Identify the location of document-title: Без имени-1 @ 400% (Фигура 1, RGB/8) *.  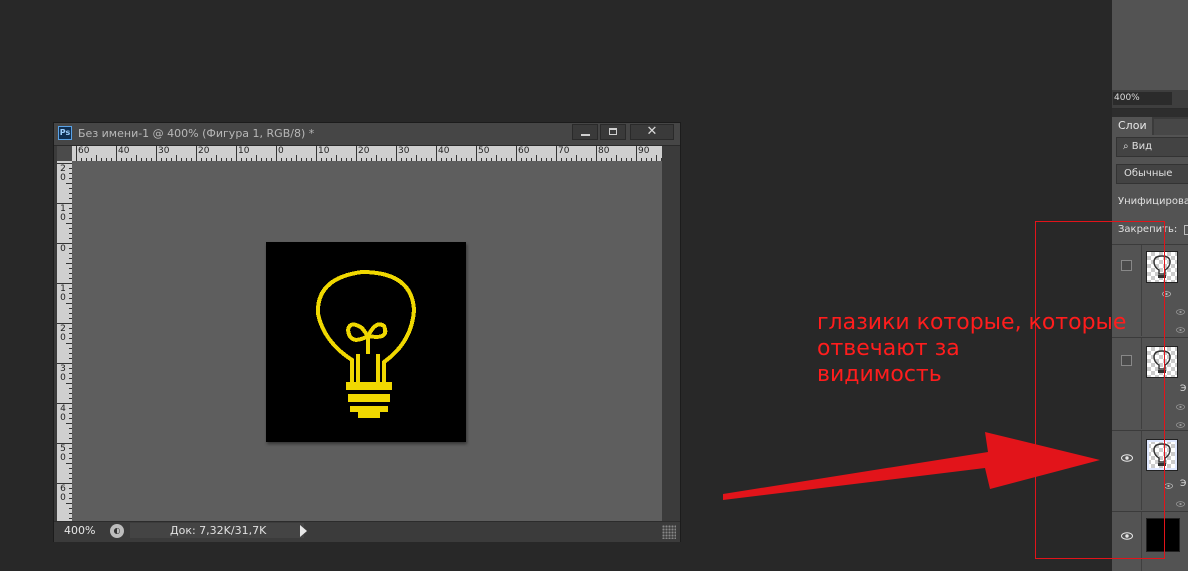
(196, 133).